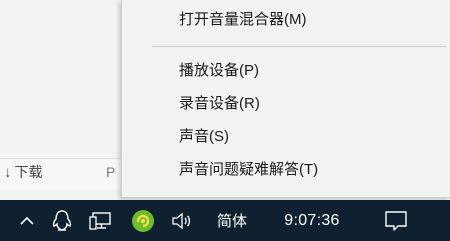  I want to click on action-center-button, so click(396, 220).